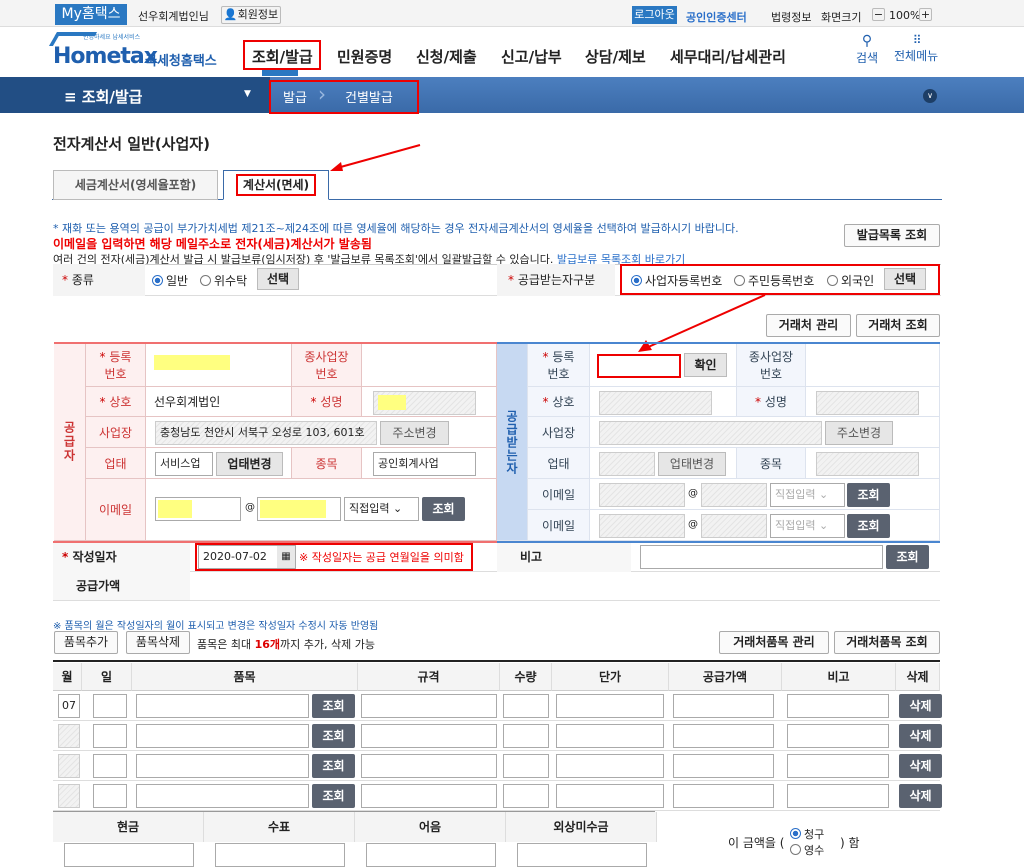  What do you see at coordinates (655, 403) in the screenshot?
I see `receiver-name-field` at bounding box center [655, 403].